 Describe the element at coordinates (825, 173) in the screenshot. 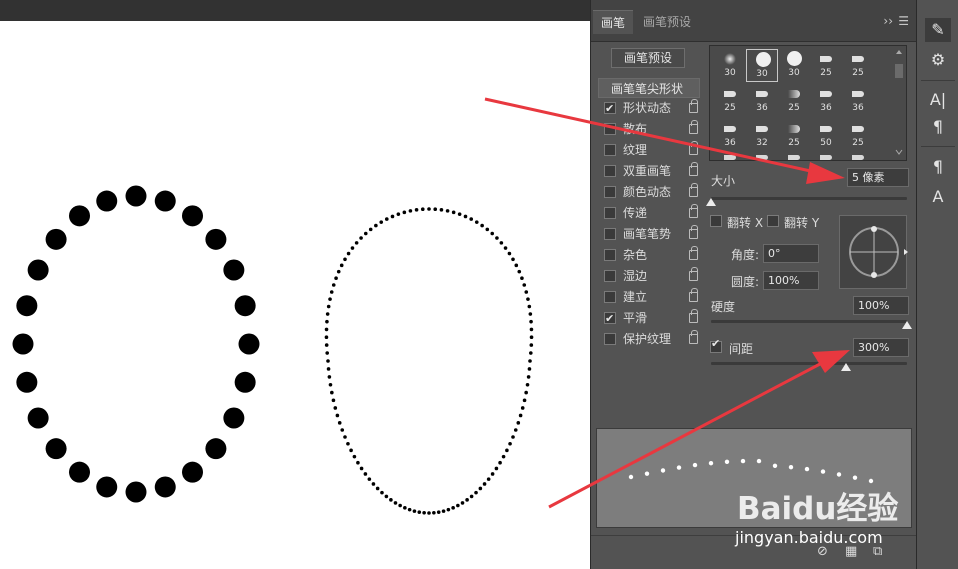

I see `arrow-head-size` at that location.